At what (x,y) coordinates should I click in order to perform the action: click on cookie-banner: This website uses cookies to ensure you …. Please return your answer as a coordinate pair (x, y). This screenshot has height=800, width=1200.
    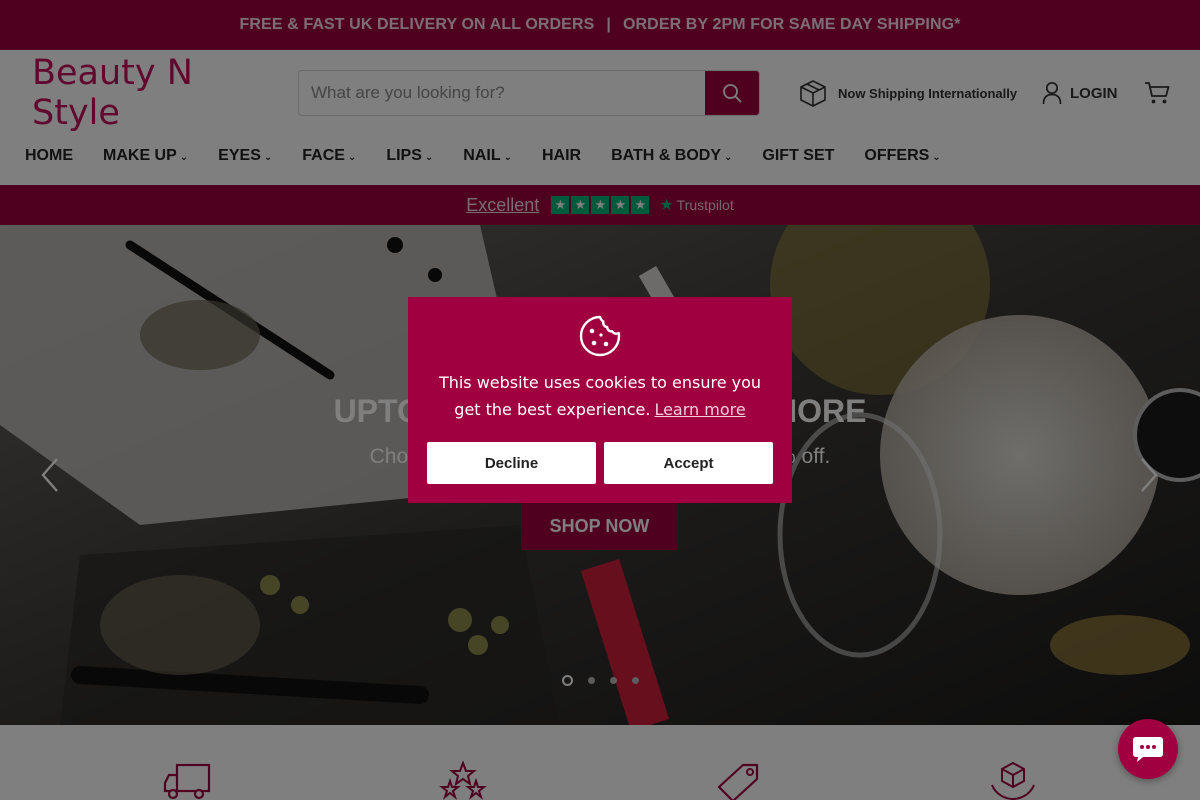
    Looking at the image, I should click on (600, 400).